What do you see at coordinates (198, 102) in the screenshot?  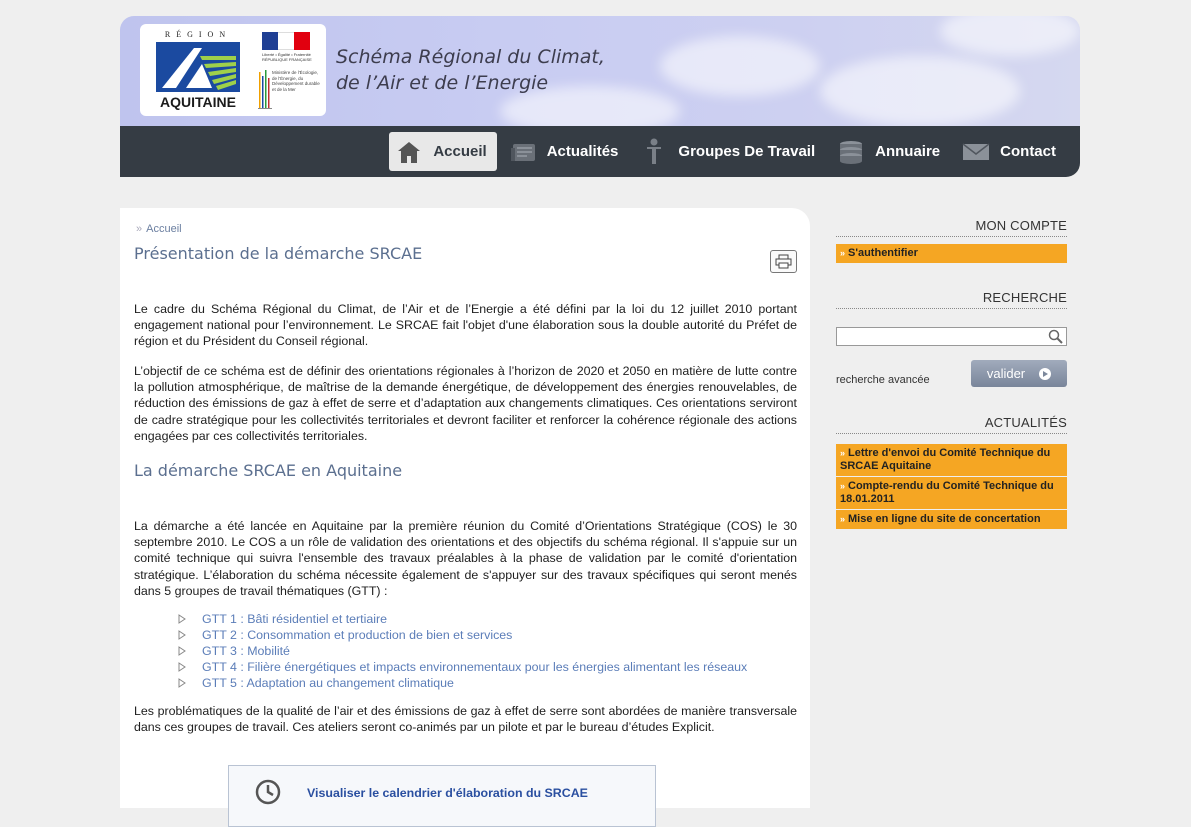 I see `region-name: AQUITAINE` at bounding box center [198, 102].